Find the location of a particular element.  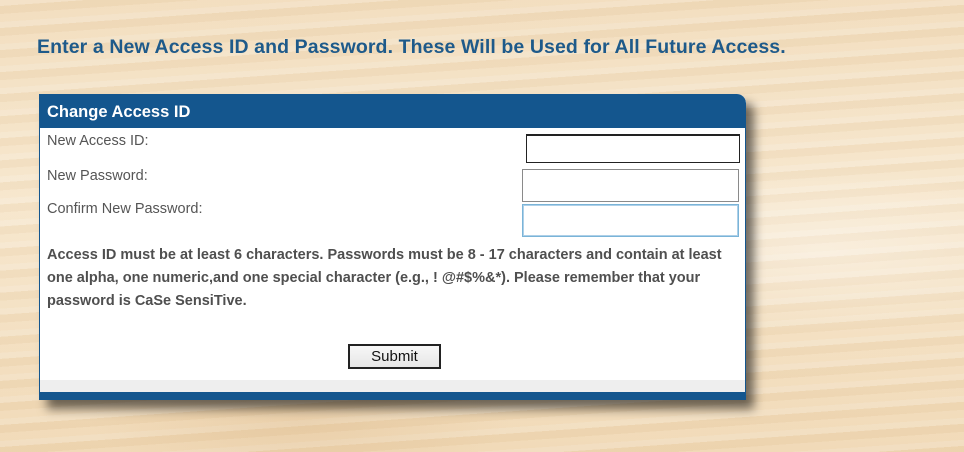

submit-button: Submit is located at coordinates (394, 356).